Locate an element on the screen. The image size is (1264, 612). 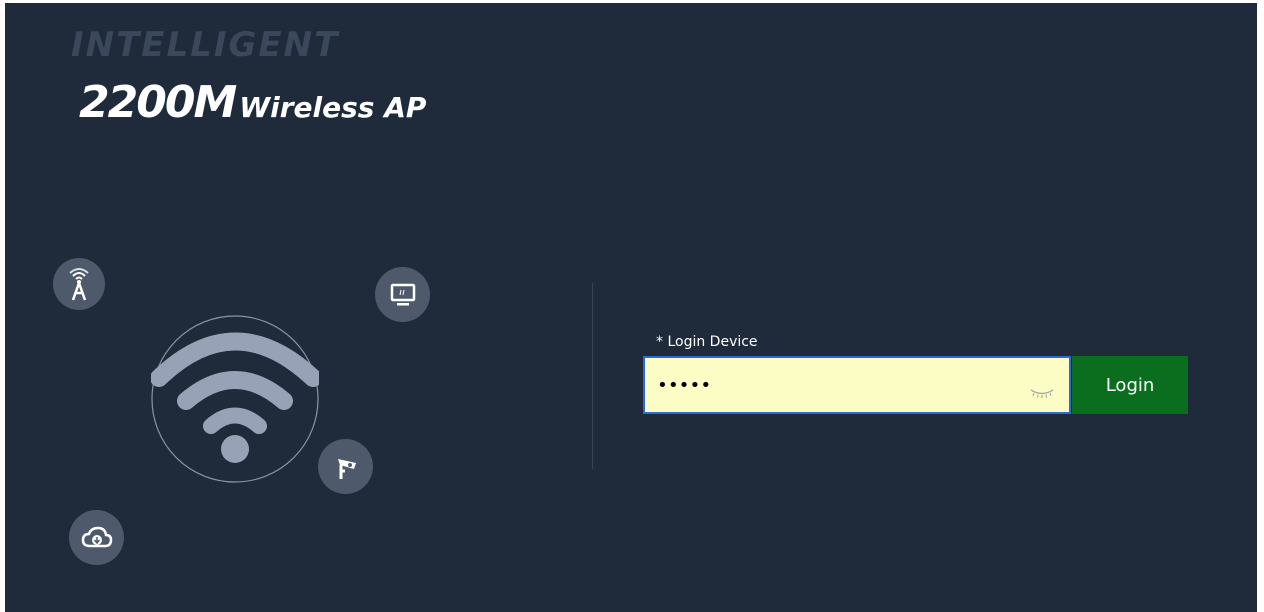
monitor-icon is located at coordinates (402, 294).